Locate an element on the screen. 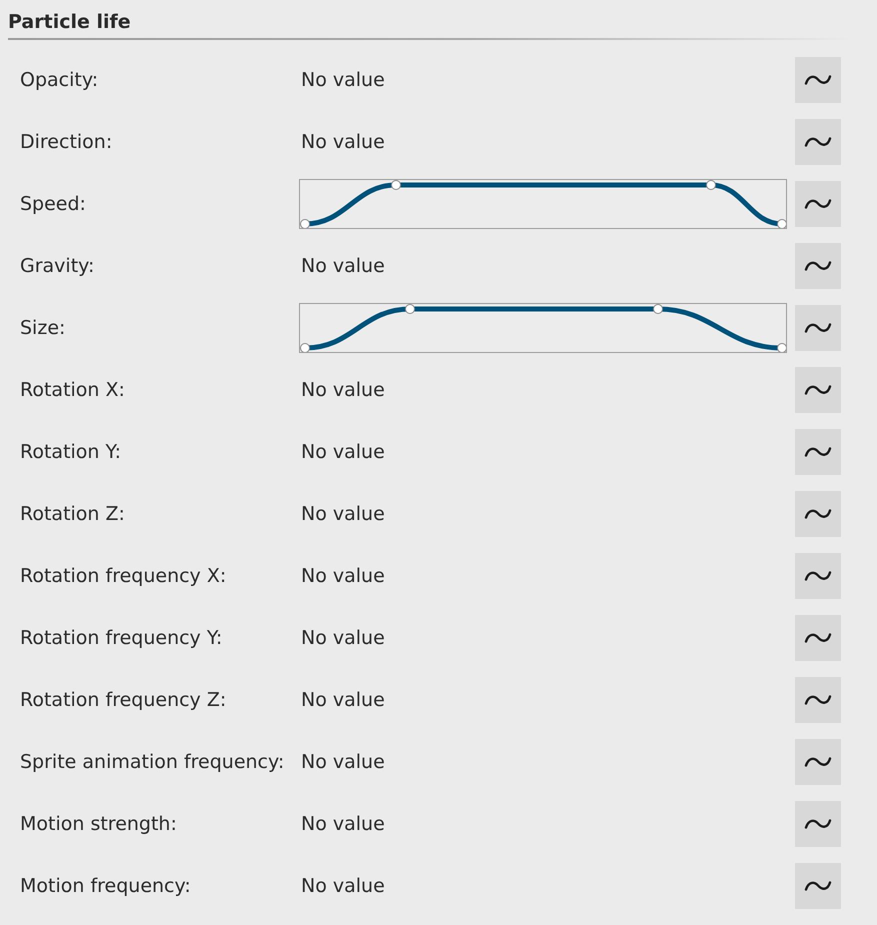 This screenshot has width=877, height=925. property-label: Motion frequency: is located at coordinates (105, 886).